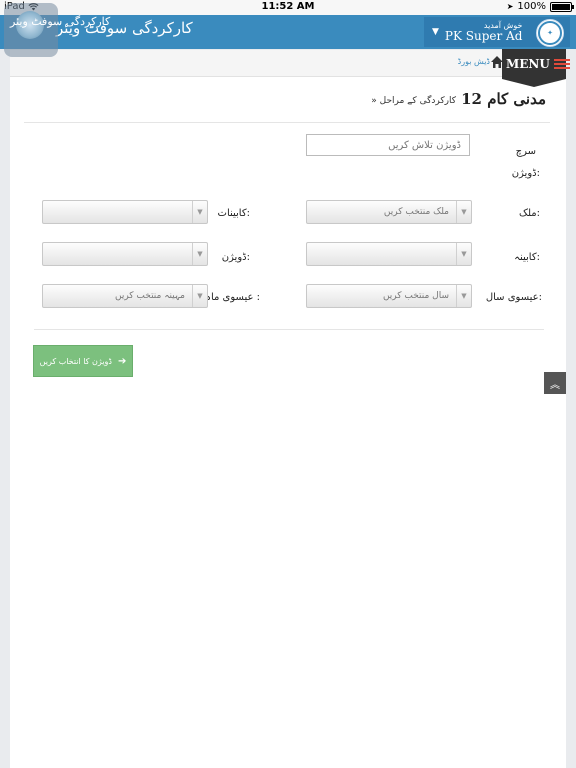 Image resolution: width=576 pixels, height=768 pixels. I want to click on country-select: ملک منتخب کریں ▼, so click(389, 212).